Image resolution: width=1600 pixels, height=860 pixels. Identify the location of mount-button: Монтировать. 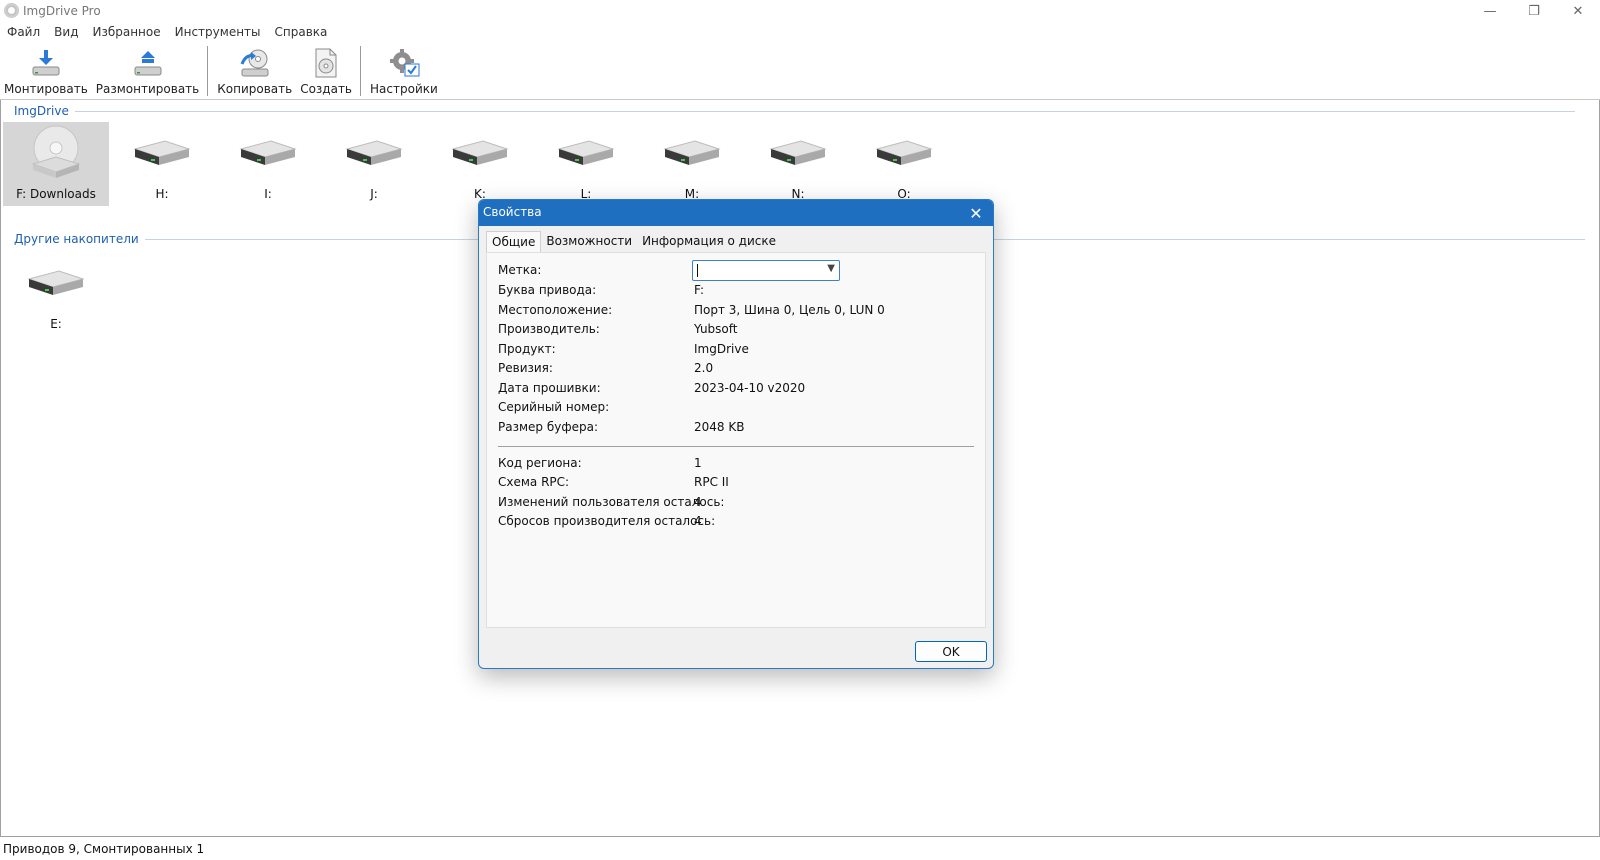
(46, 72).